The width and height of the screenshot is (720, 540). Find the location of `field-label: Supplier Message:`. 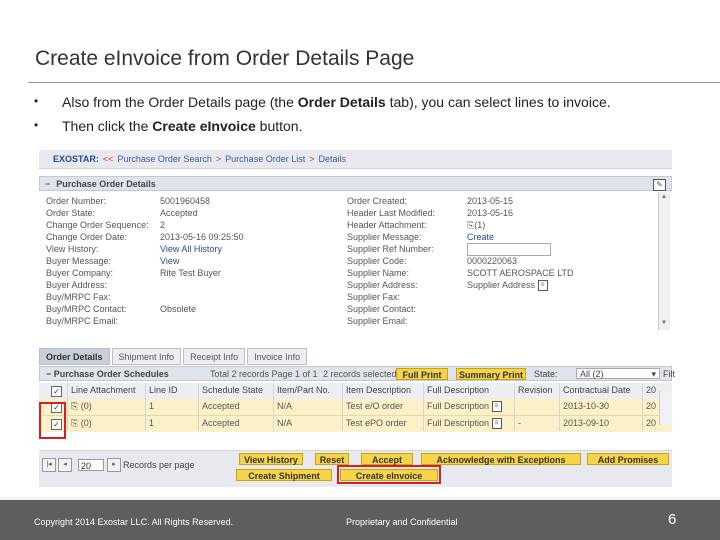

field-label: Supplier Message: is located at coordinates (384, 237).